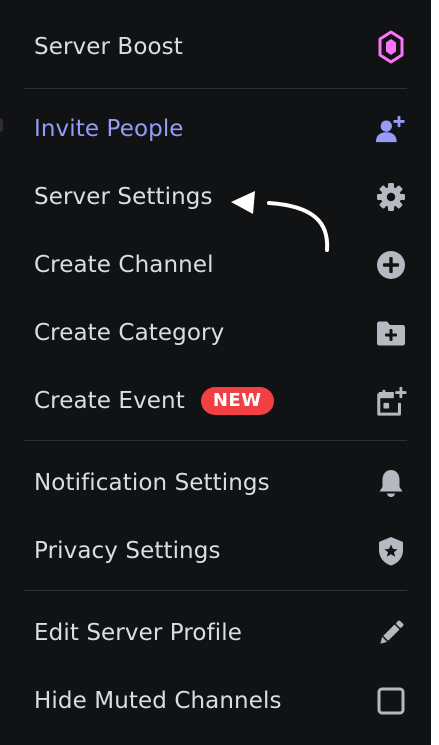  Describe the element at coordinates (158, 701) in the screenshot. I see `menu-item-label: Hide Muted Channels` at that location.